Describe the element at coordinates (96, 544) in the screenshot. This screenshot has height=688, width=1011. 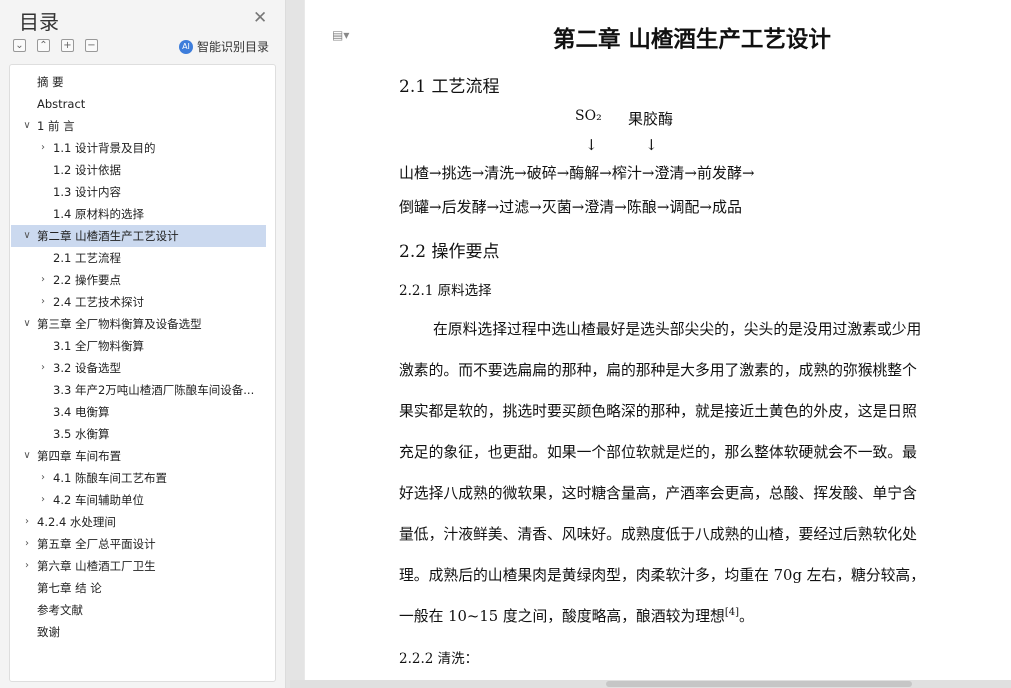
I see `toc-item-label: 第五章 全厂总平面设计` at that location.